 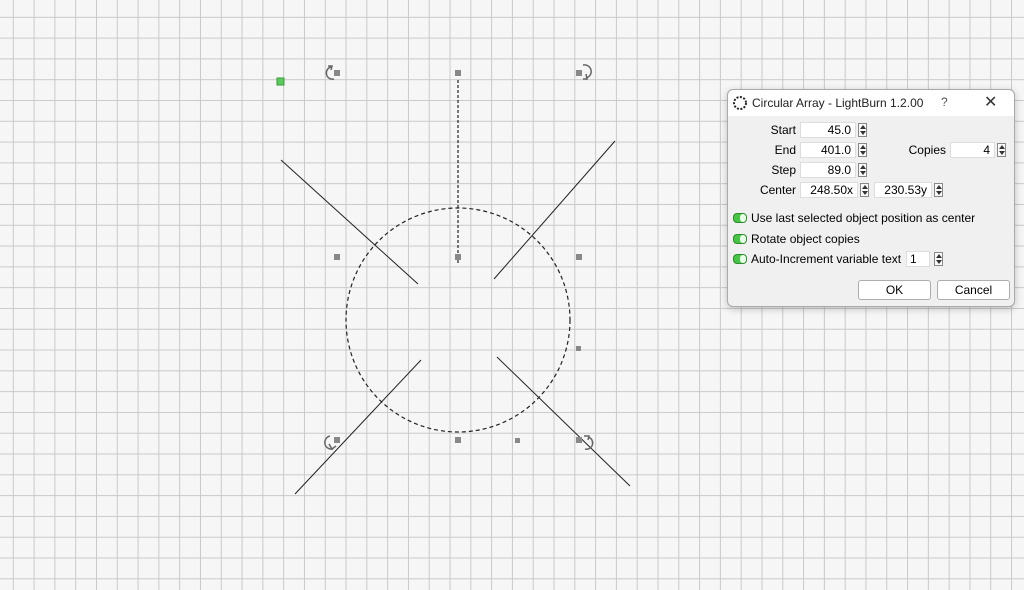 What do you see at coordinates (740, 239) in the screenshot?
I see `rotate-copies-toggle` at bounding box center [740, 239].